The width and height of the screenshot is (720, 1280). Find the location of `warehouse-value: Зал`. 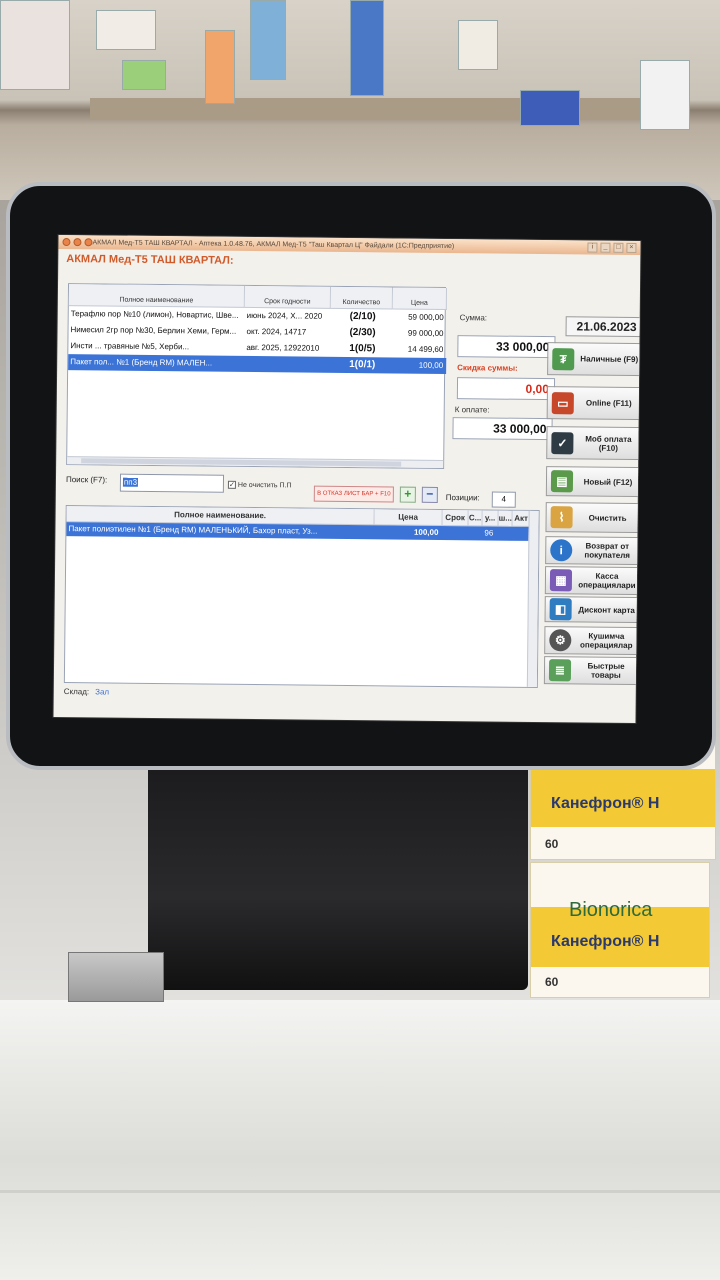

warehouse-value: Зал is located at coordinates (102, 692).